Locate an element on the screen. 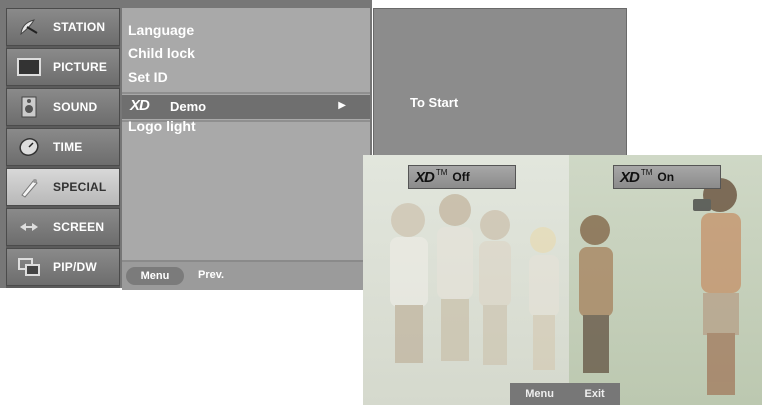 The image size is (762, 405). demo-start-panel: To Start is located at coordinates (500, 83).